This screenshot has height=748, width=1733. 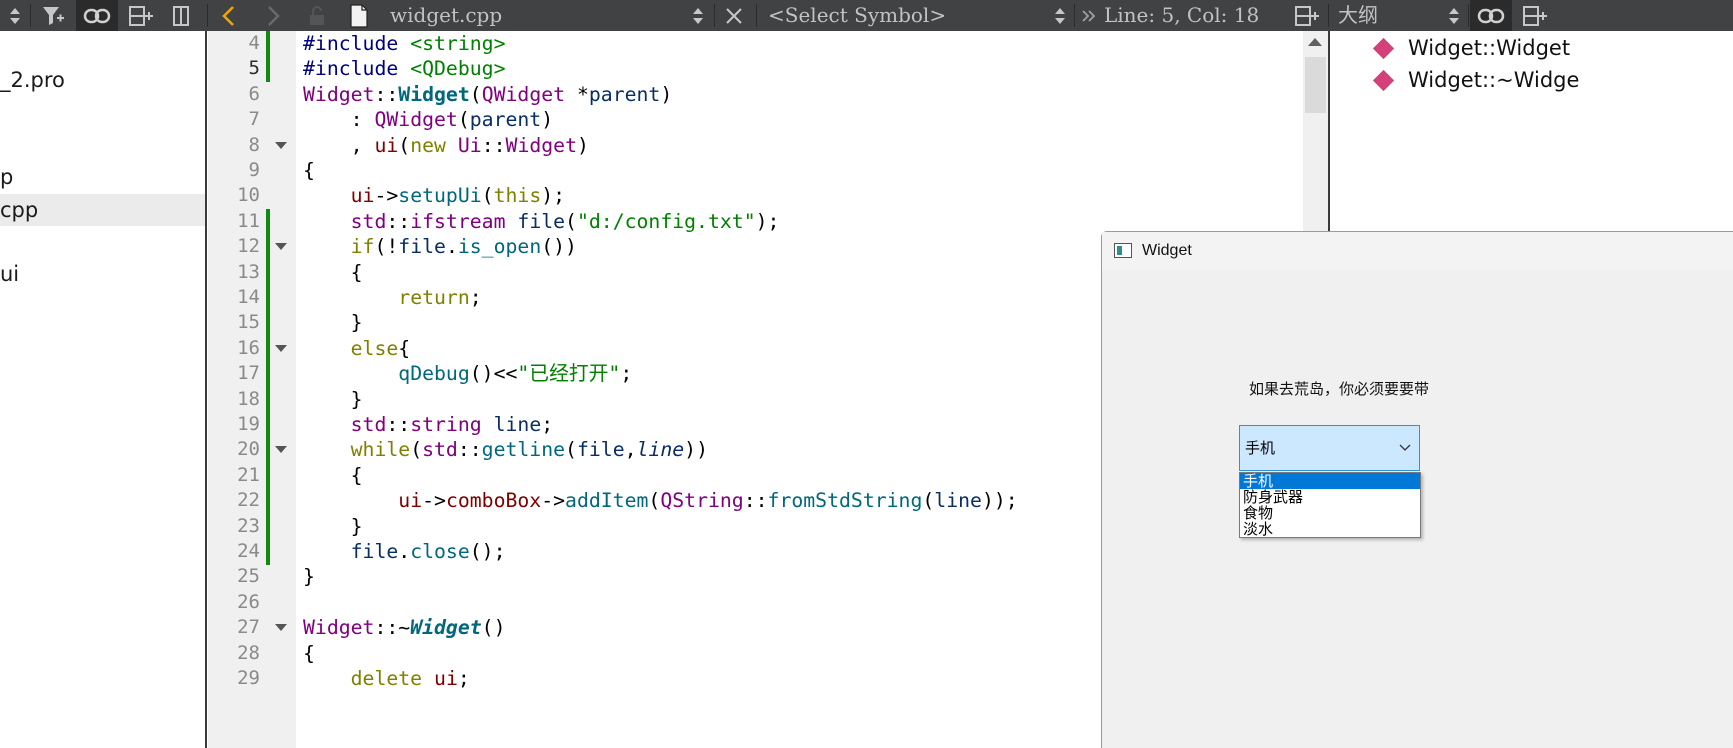 What do you see at coordinates (1315, 42) in the screenshot?
I see `scroll-up-icon` at bounding box center [1315, 42].